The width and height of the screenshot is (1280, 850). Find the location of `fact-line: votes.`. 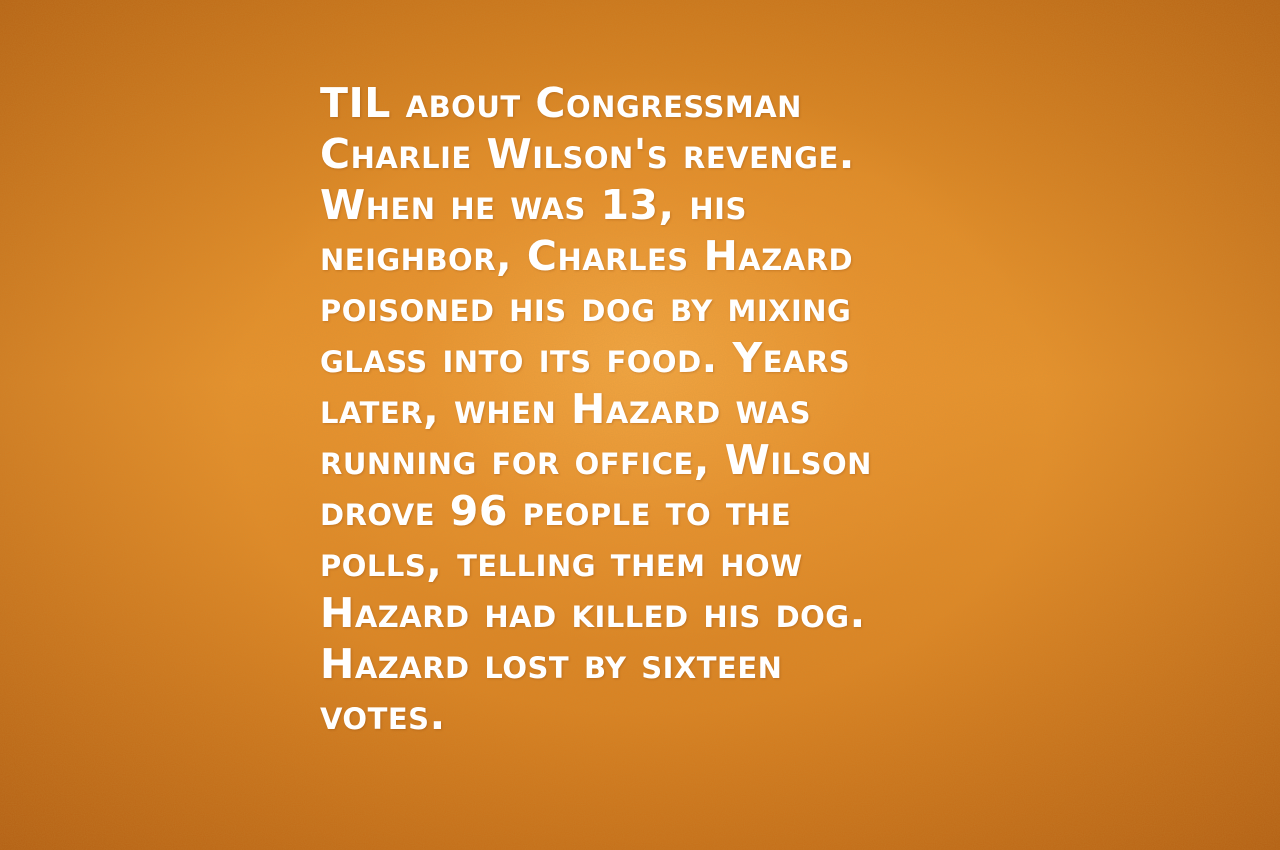

fact-line: votes. is located at coordinates (383, 715).